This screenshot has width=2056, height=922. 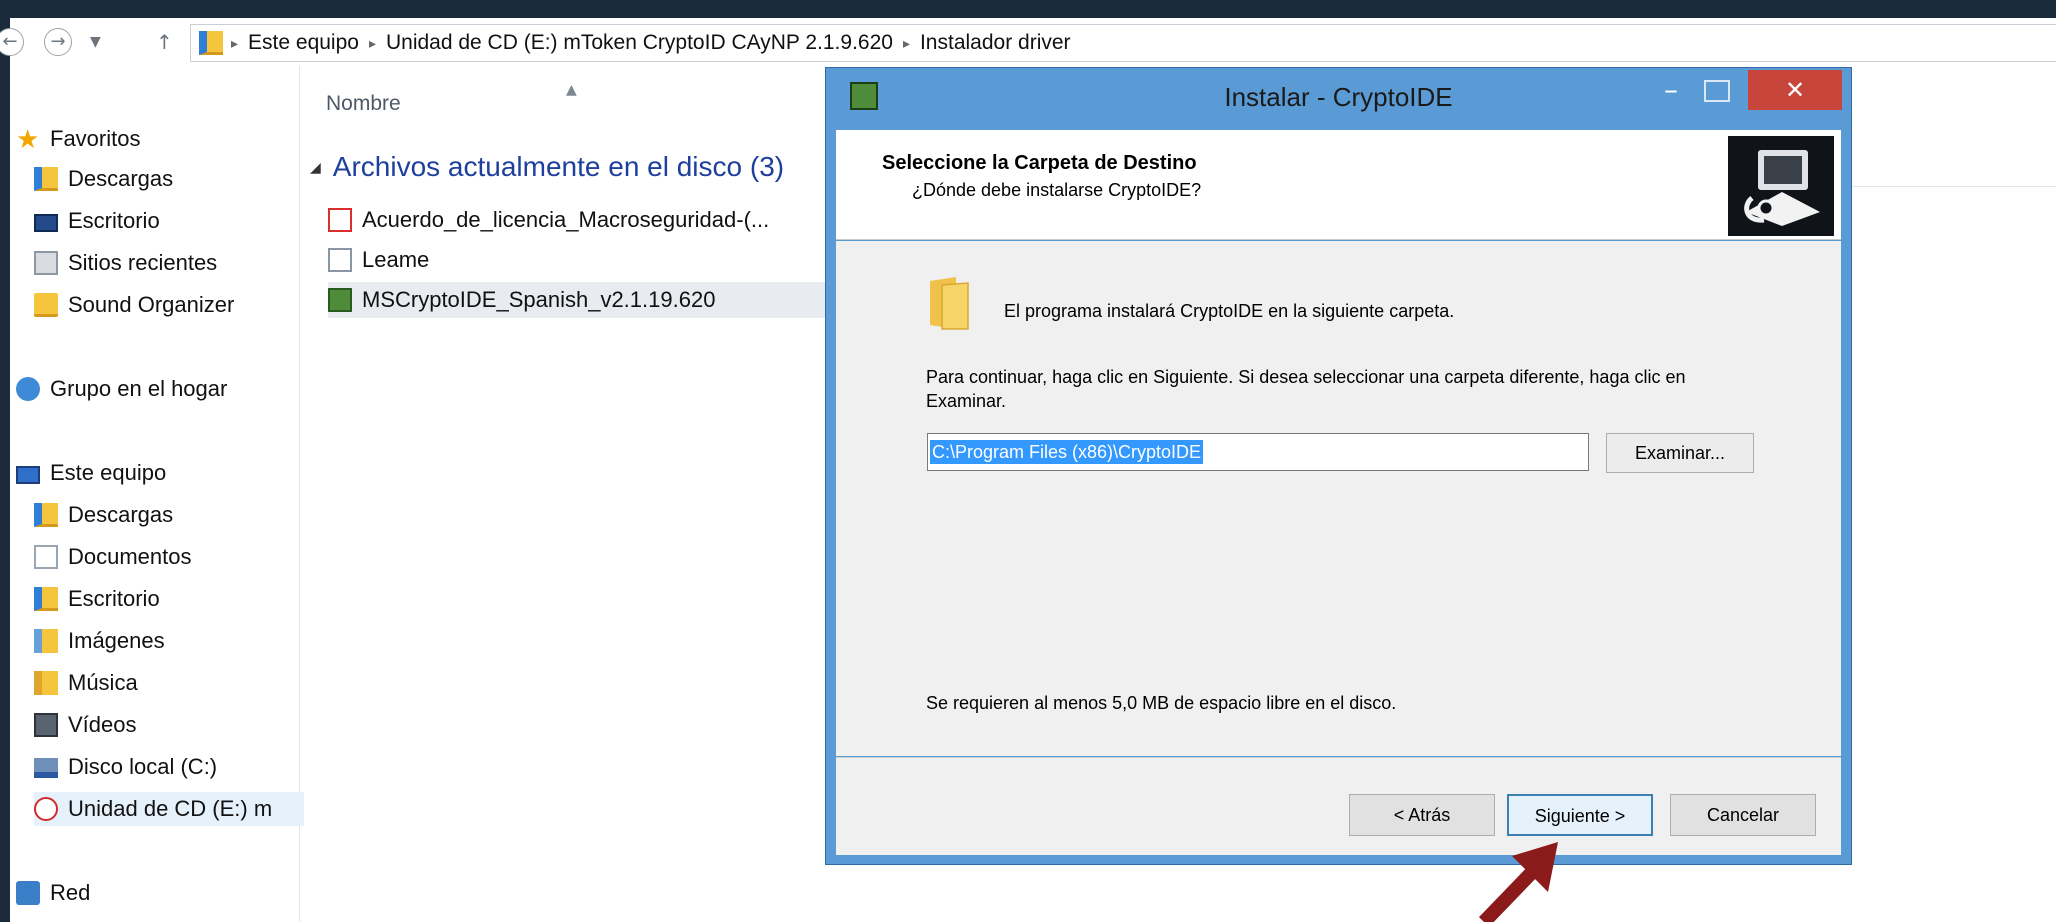 I want to click on tree-item-favoritos: ★ Favoritos, so click(x=78, y=139).